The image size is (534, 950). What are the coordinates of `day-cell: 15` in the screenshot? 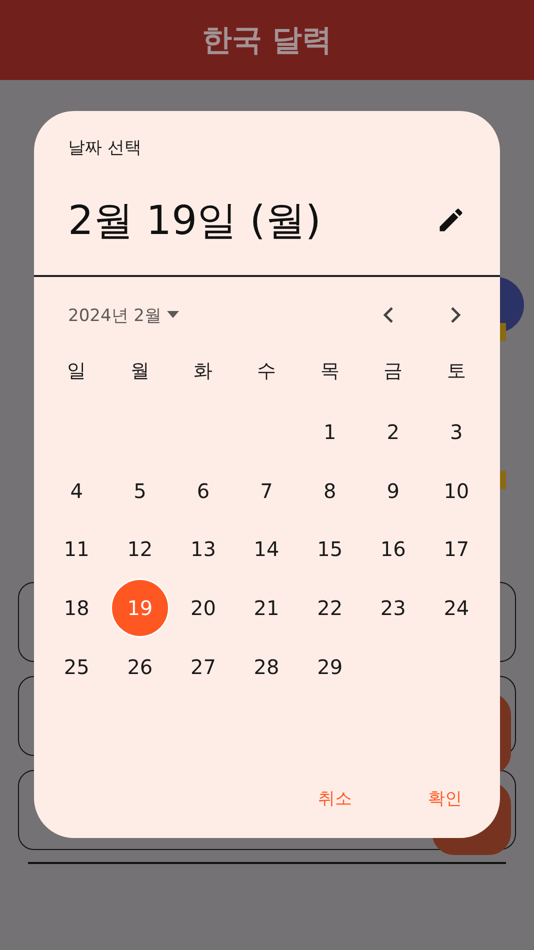 It's located at (330, 549).